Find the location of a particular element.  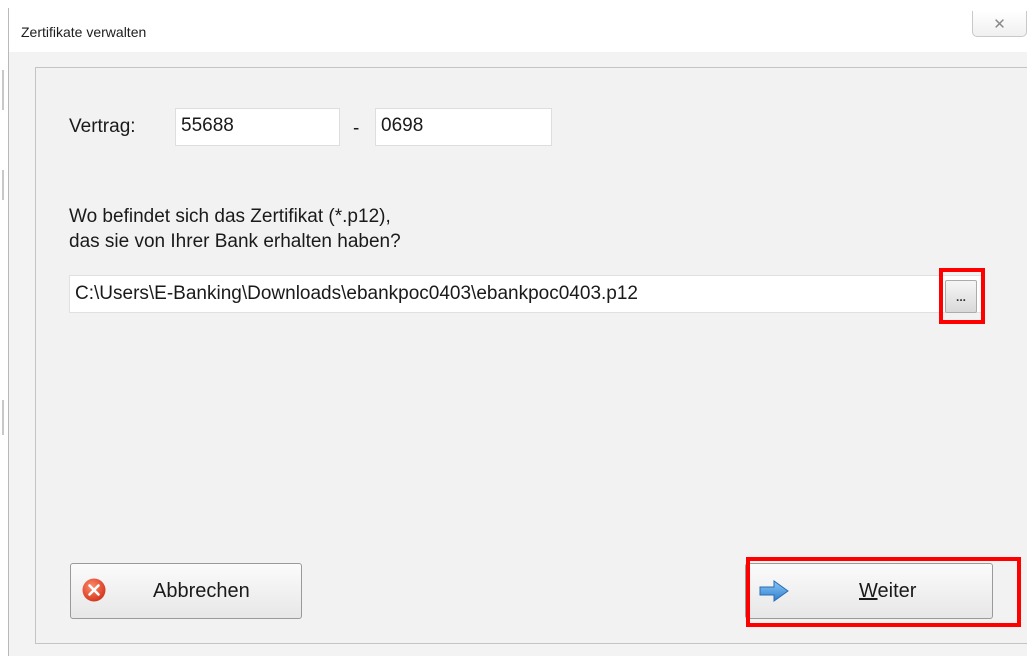

cancel-button-label: Abbrechen is located at coordinates (201, 591).